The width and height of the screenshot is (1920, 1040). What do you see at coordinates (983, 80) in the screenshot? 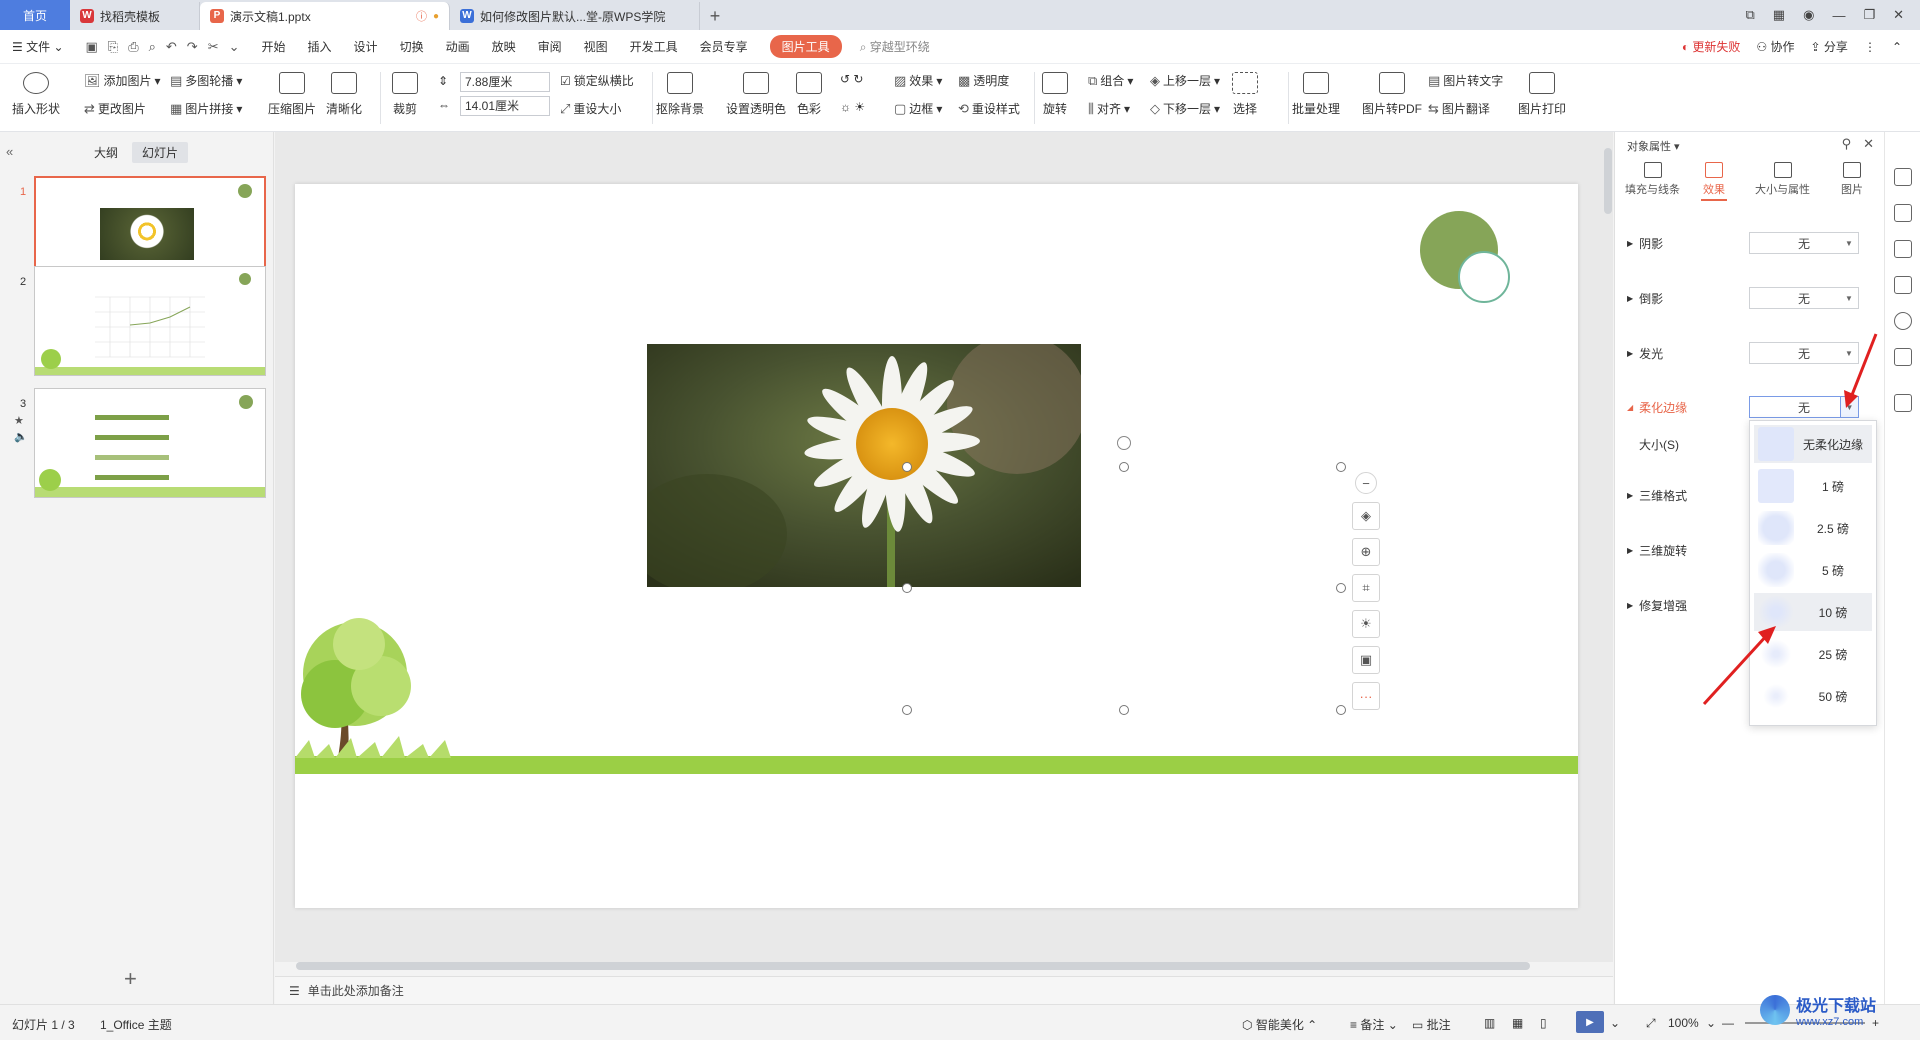
I see `transparency-button: ▩ 透明度` at bounding box center [983, 80].